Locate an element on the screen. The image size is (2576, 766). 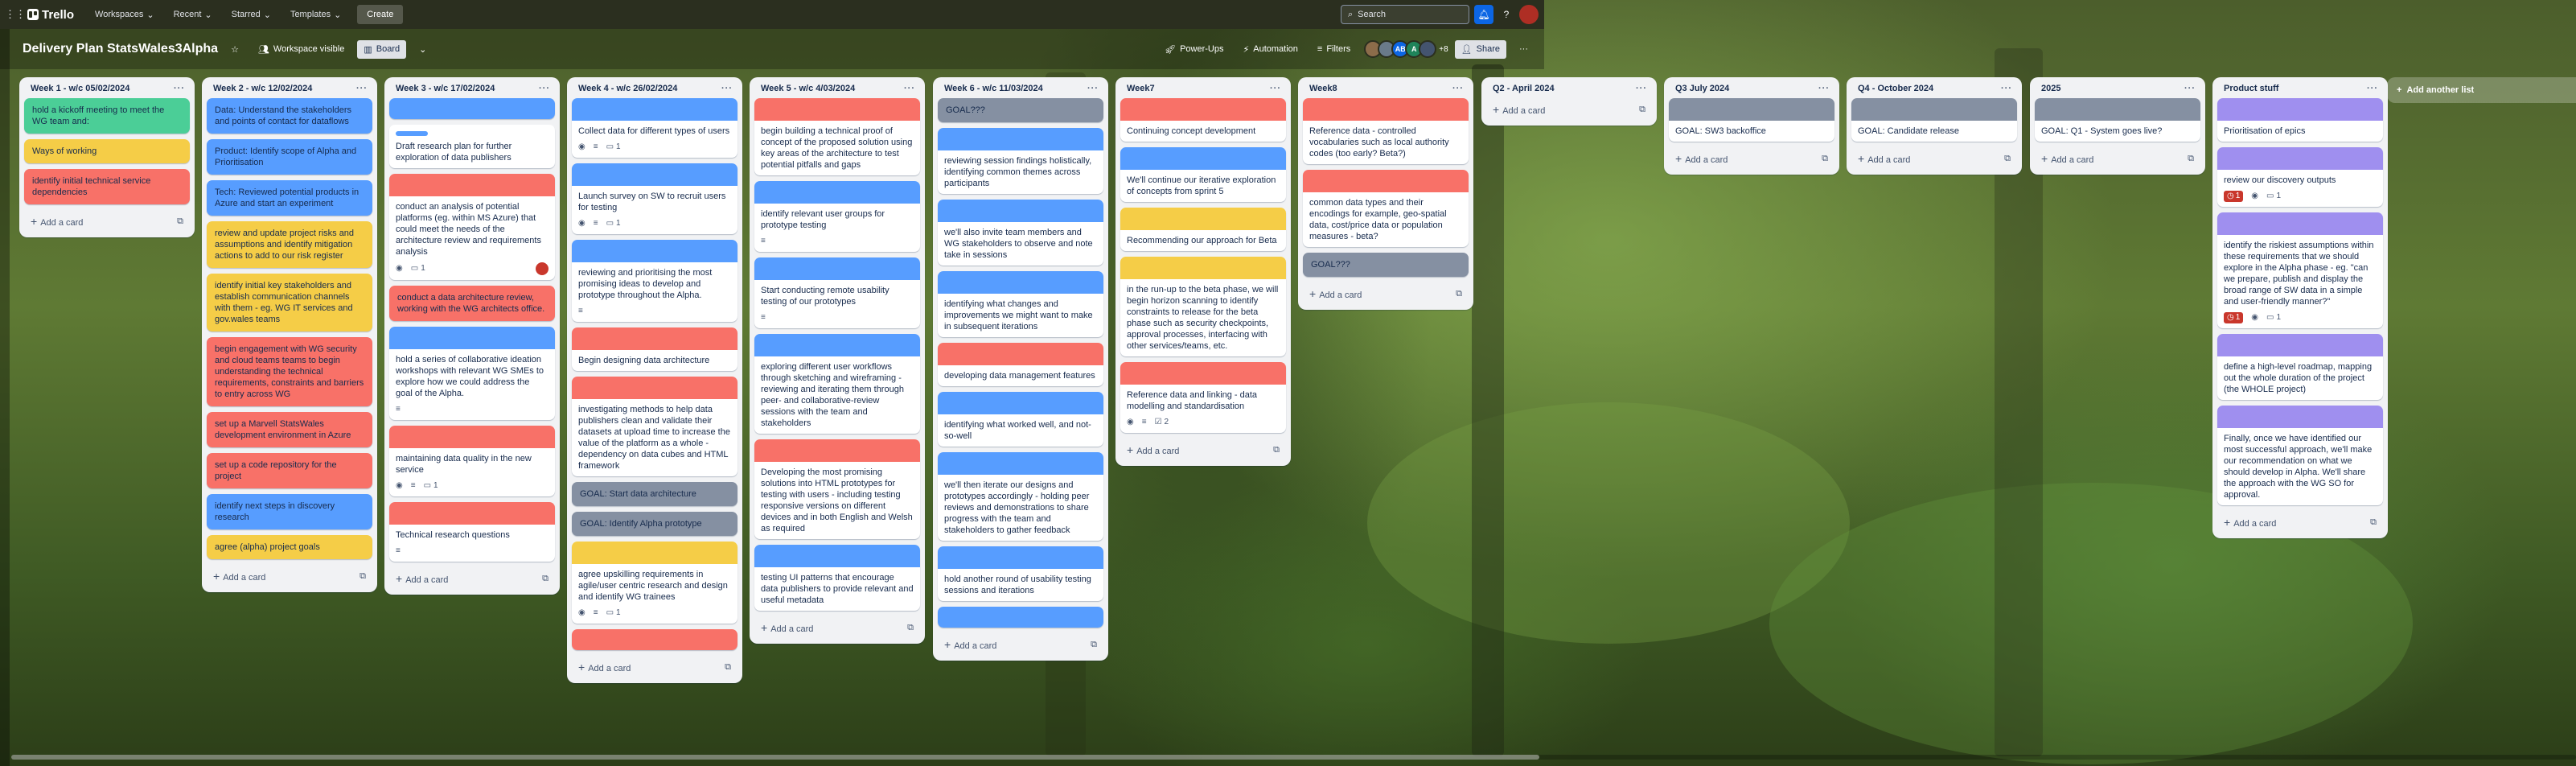
member-avatar is located at coordinates (542, 268).